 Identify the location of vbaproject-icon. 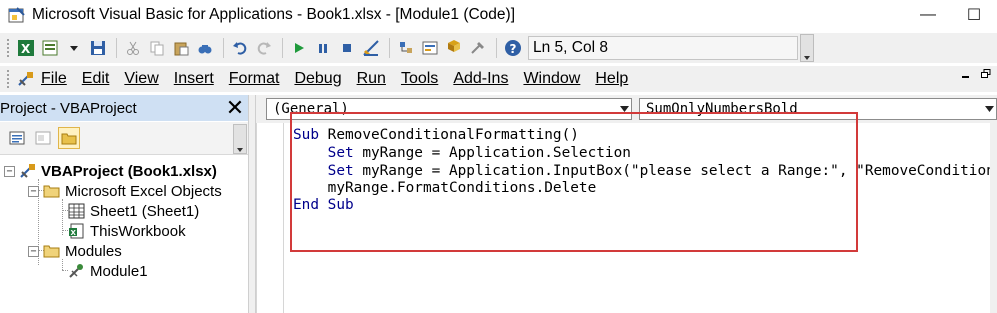
(28, 171).